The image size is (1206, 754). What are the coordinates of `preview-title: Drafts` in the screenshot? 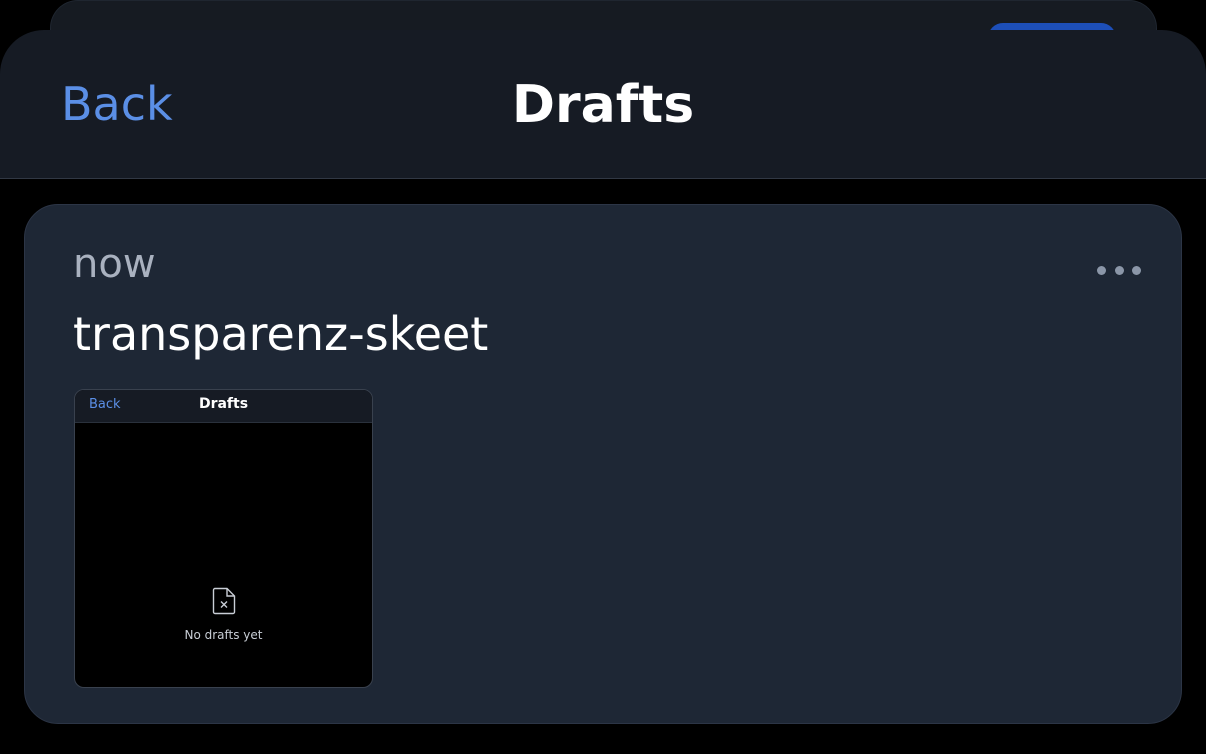 It's located at (223, 404).